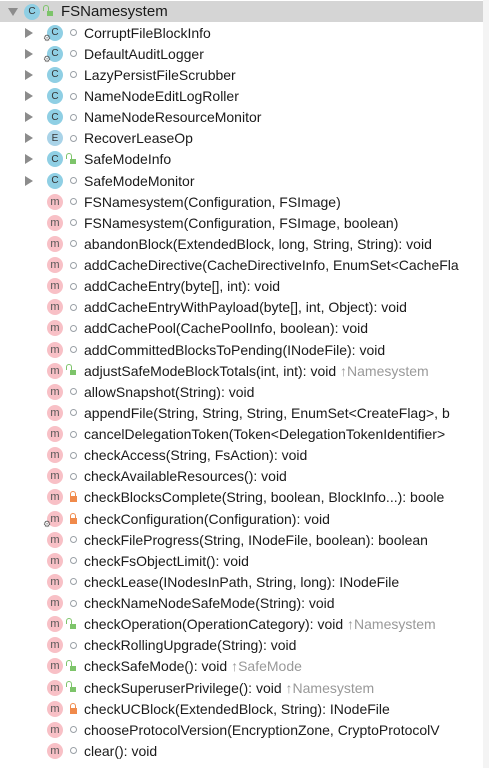  I want to click on item-label: SafeModeInfo, so click(128, 159).